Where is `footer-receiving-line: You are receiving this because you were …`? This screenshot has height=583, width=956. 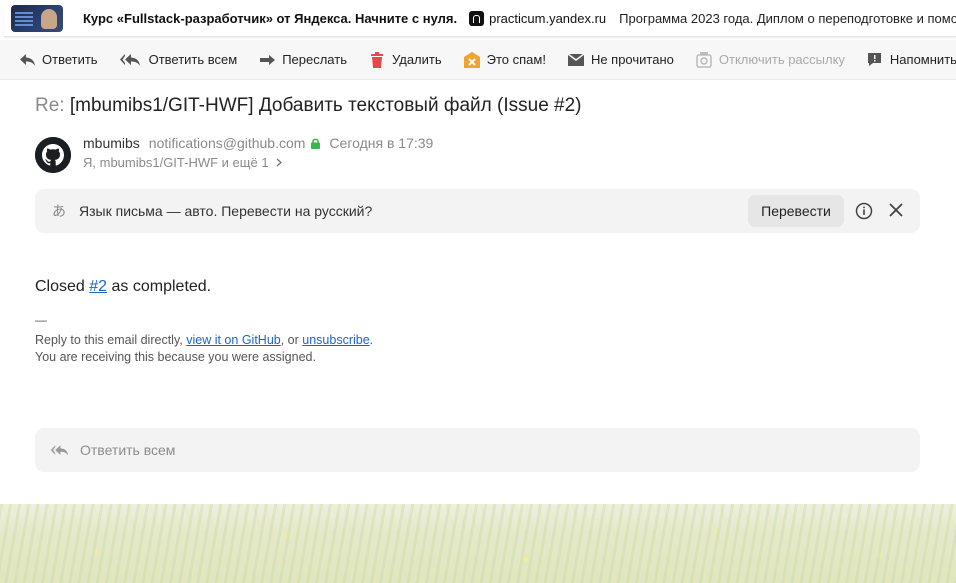
footer-receiving-line: You are receiving this because you were … is located at coordinates (175, 357).